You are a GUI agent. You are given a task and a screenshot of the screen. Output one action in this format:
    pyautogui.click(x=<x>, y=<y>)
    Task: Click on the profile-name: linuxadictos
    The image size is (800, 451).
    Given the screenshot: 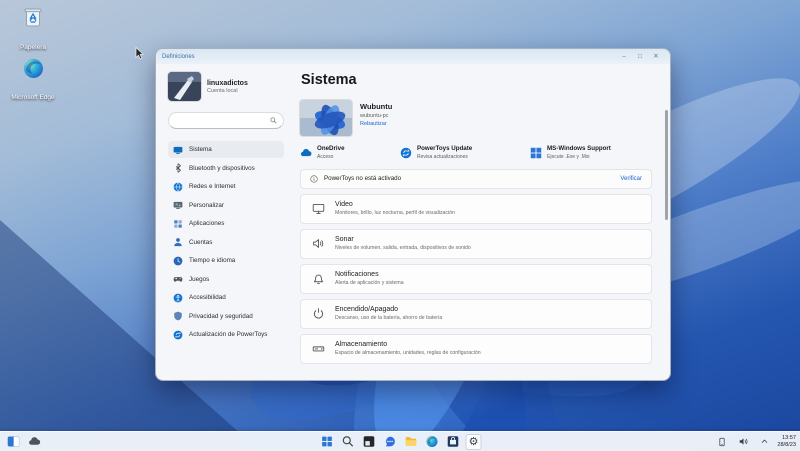 What is the action you would take?
    pyautogui.click(x=227, y=83)
    